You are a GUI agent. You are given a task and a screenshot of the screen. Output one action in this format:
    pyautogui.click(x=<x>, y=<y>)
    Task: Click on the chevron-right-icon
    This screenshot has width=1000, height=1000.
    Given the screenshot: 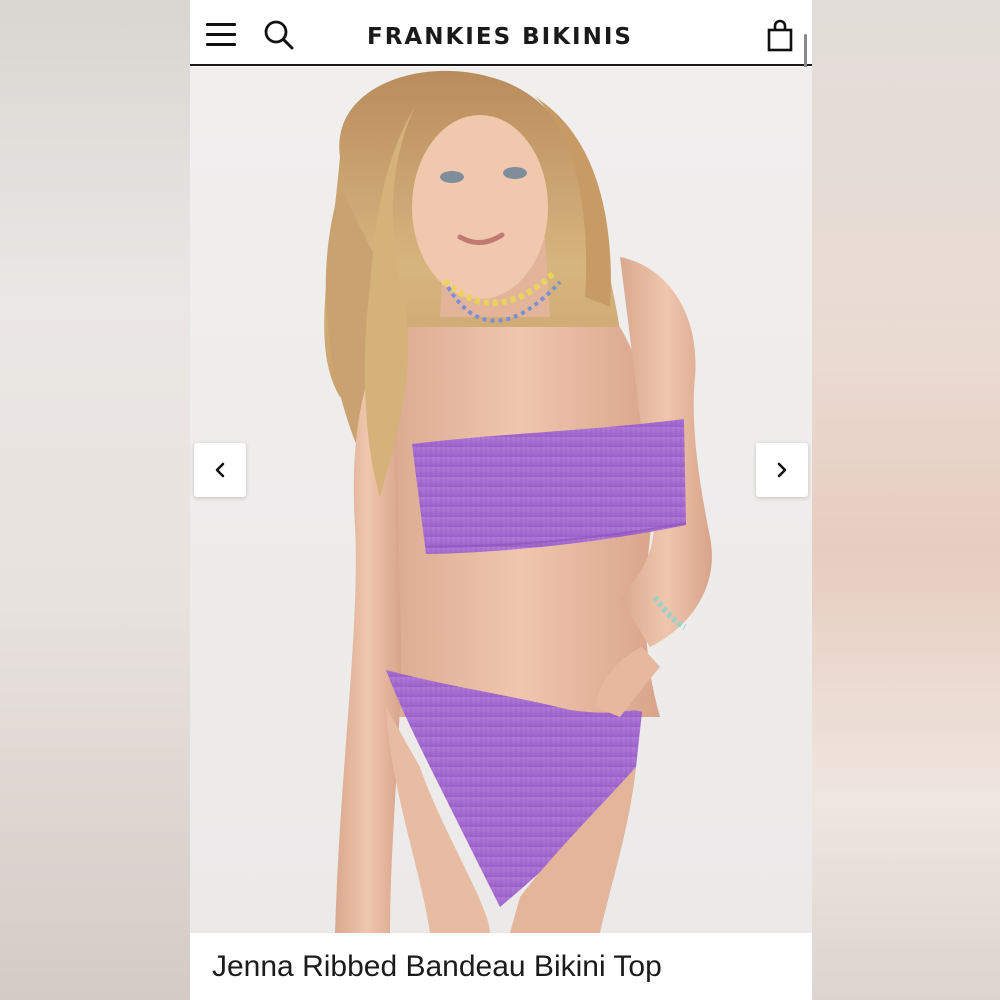 What is the action you would take?
    pyautogui.click(x=782, y=470)
    